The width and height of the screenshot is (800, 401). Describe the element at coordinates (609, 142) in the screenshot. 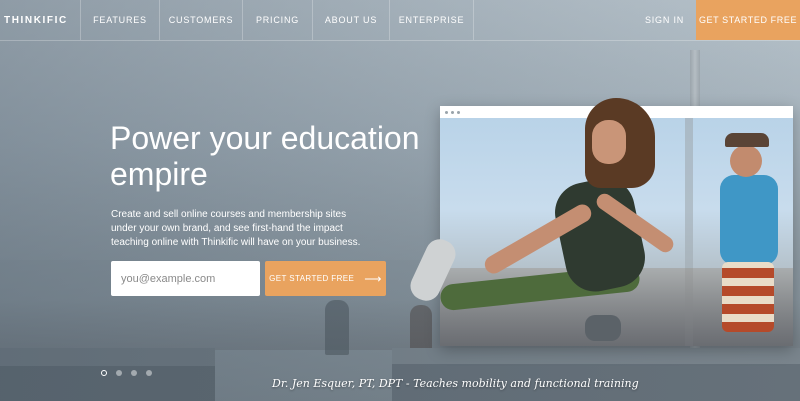

I see `instructor-face` at that location.